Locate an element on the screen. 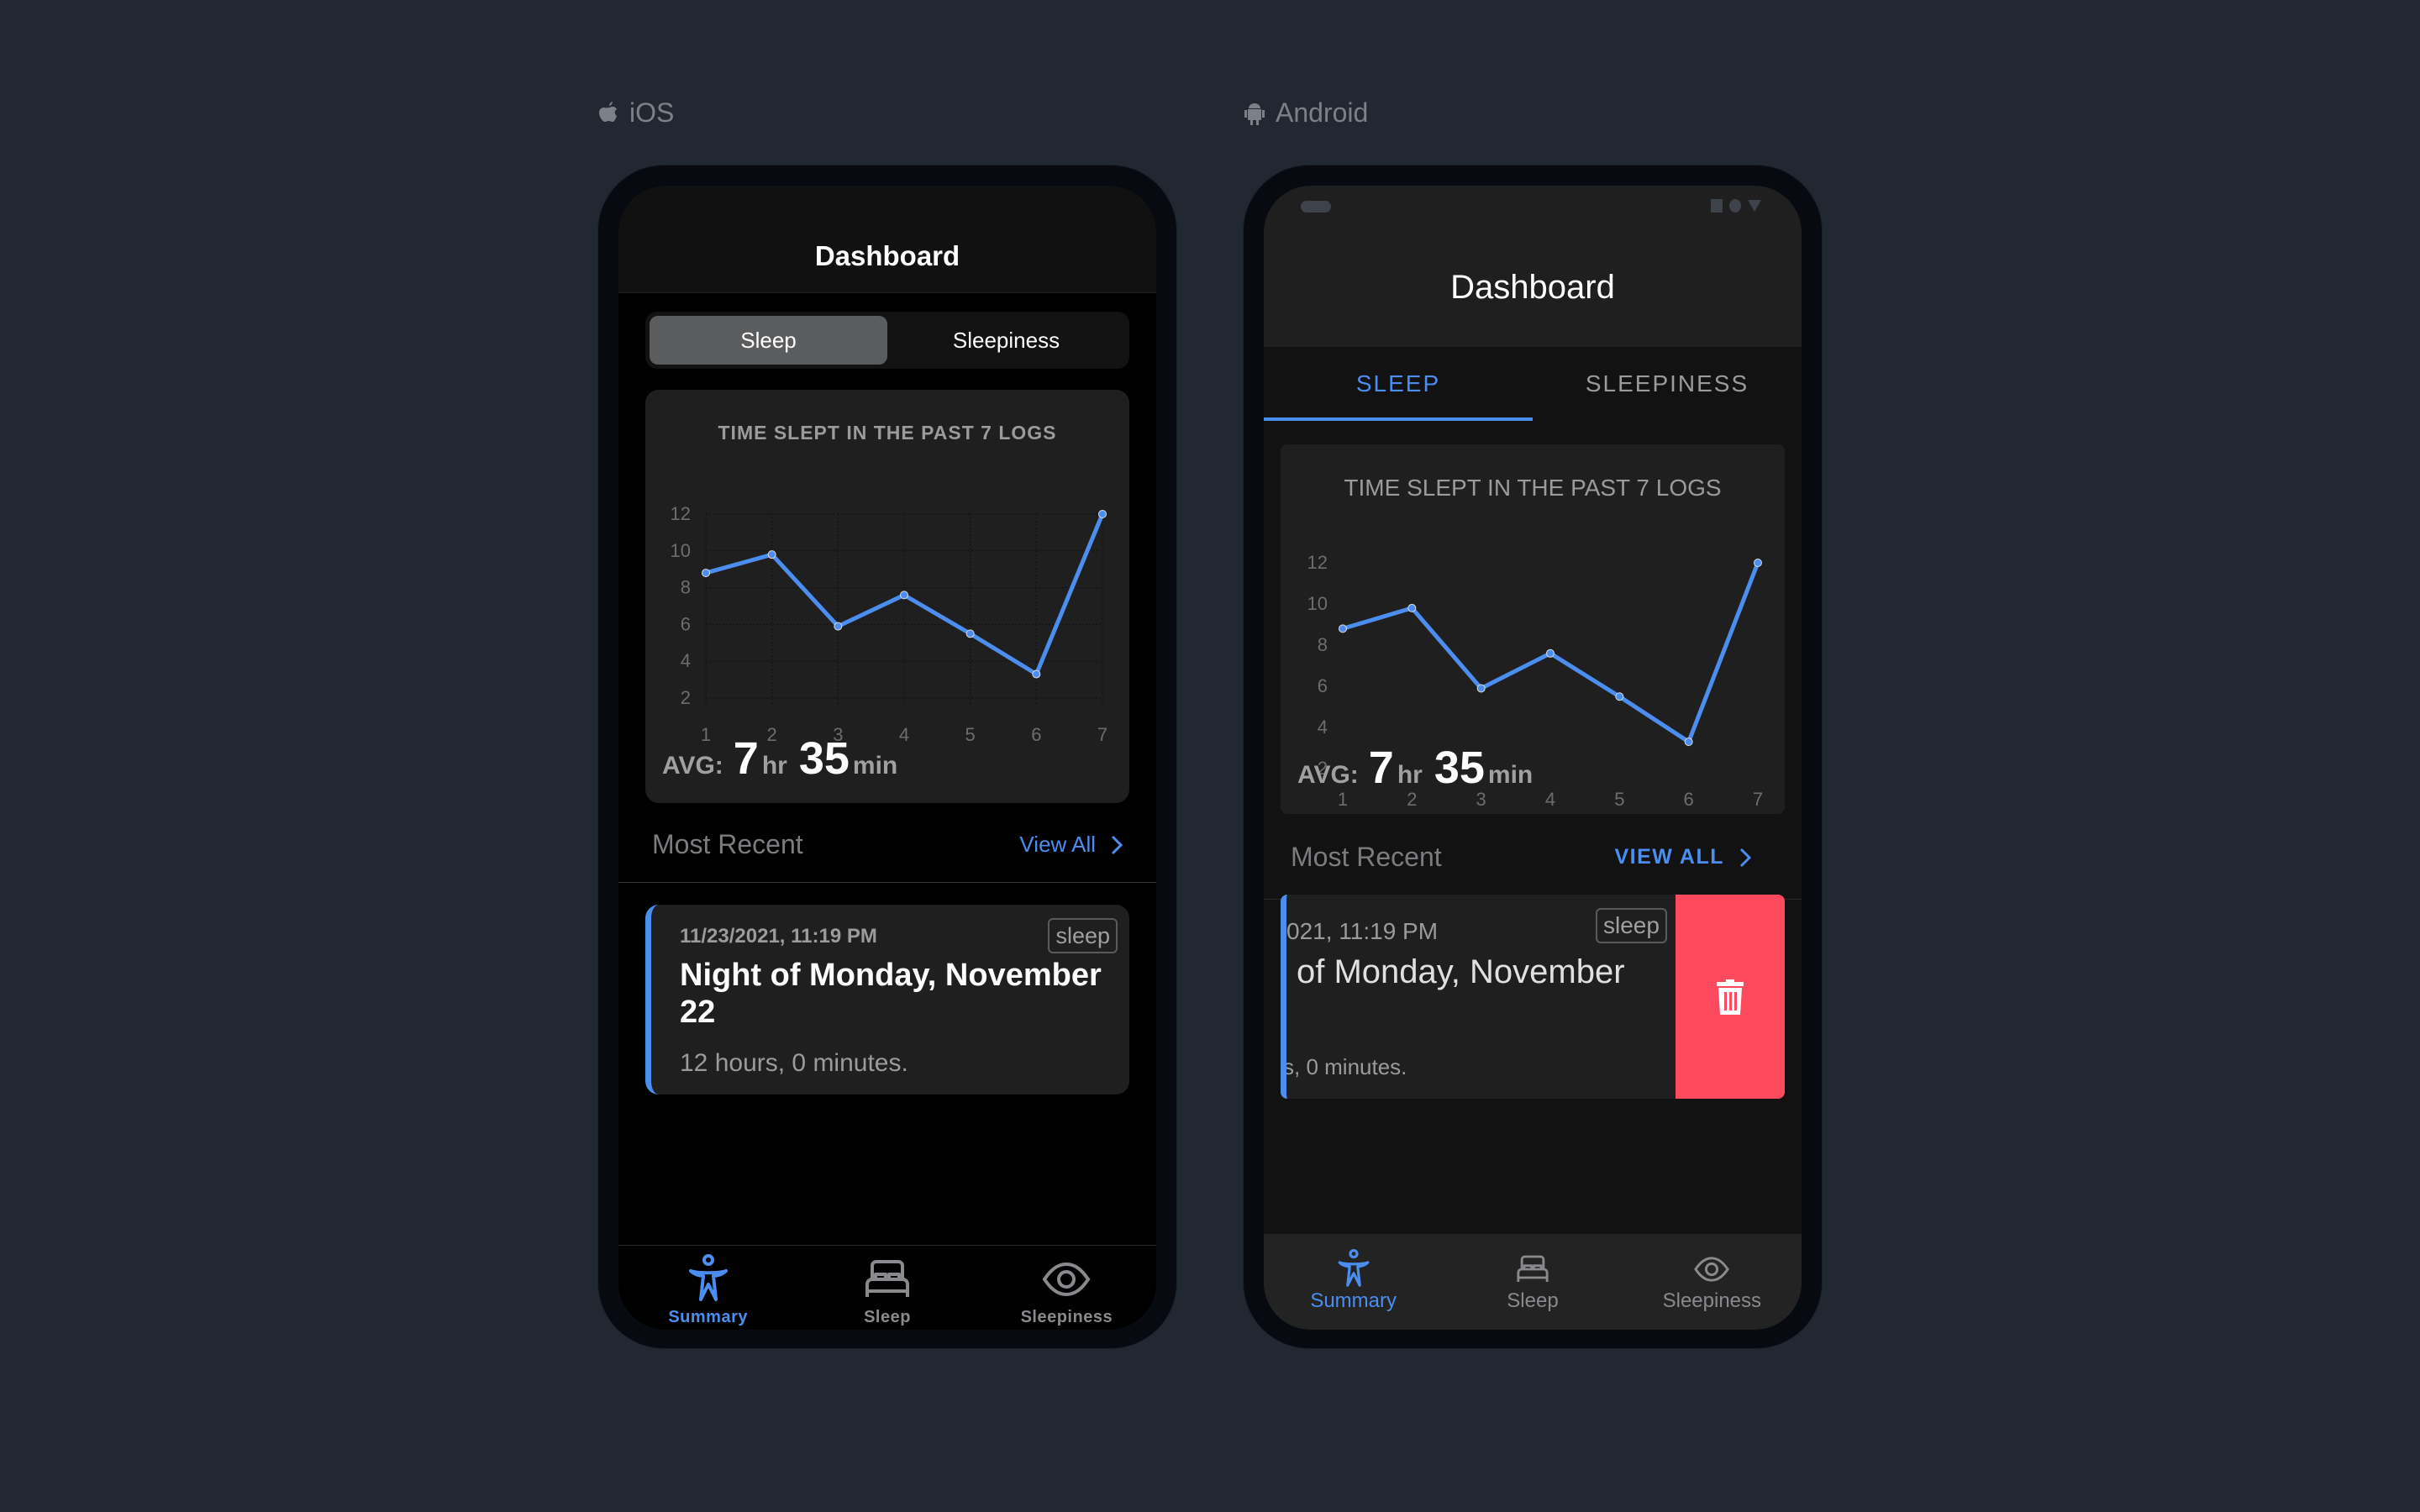  page-title: Dashboard is located at coordinates (1532, 287).